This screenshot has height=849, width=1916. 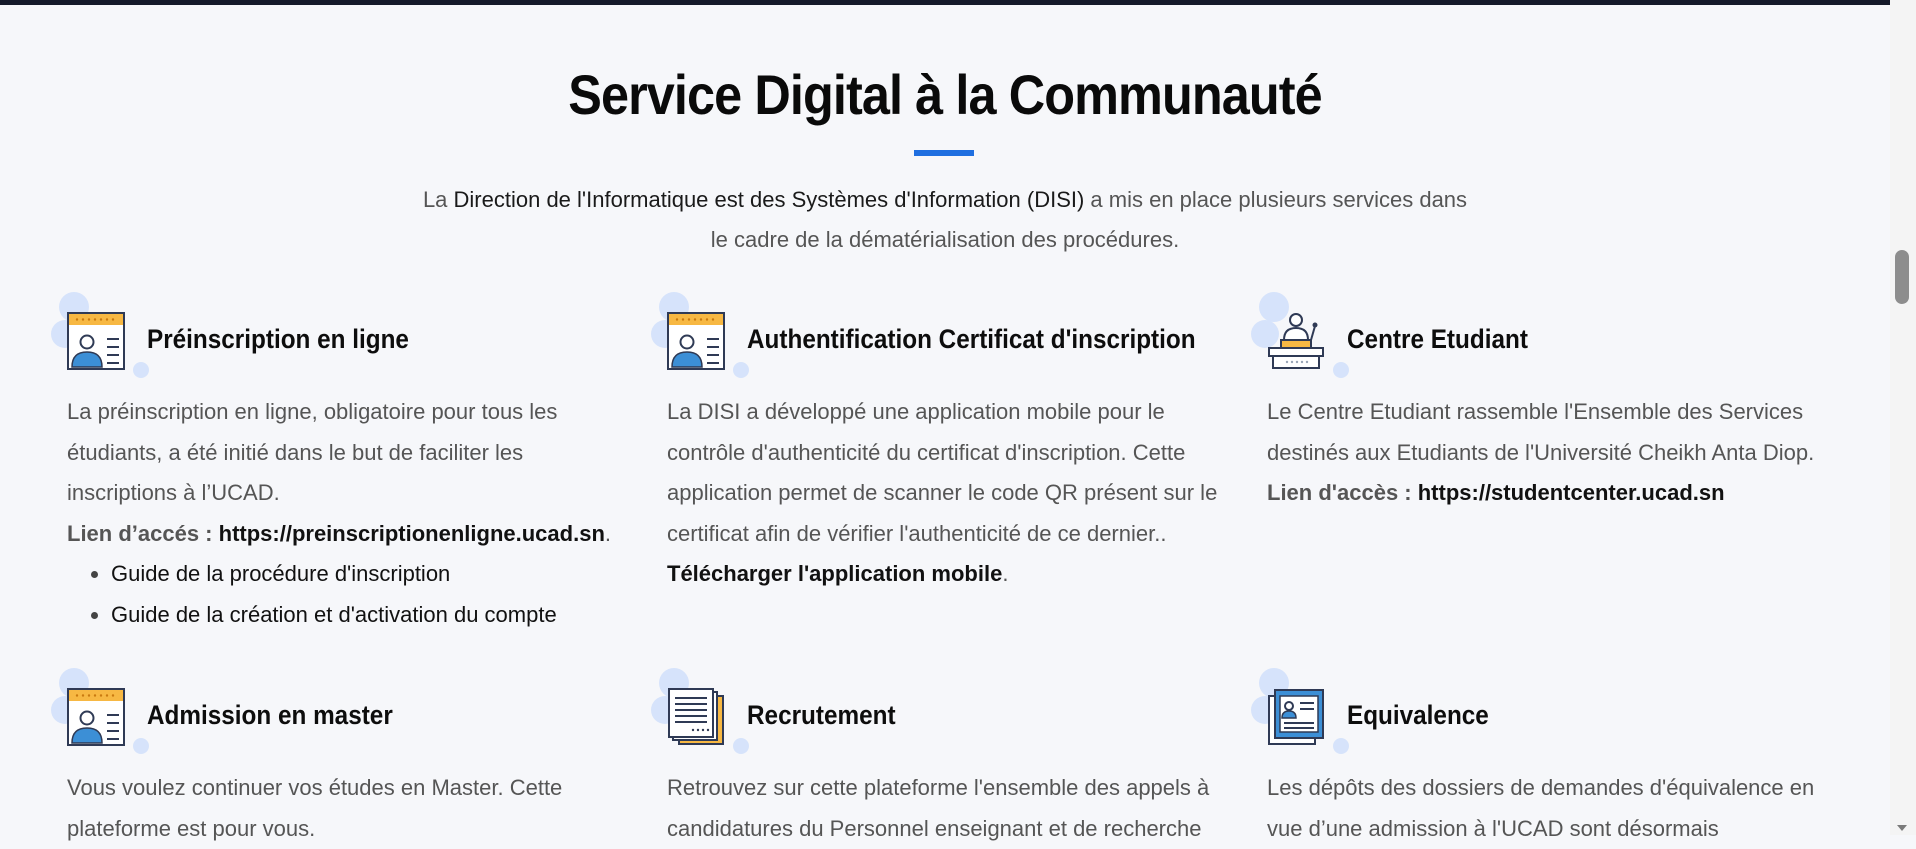 I want to click on guide-link-procedure: Guide de la procédure d'inscription, so click(x=369, y=574).